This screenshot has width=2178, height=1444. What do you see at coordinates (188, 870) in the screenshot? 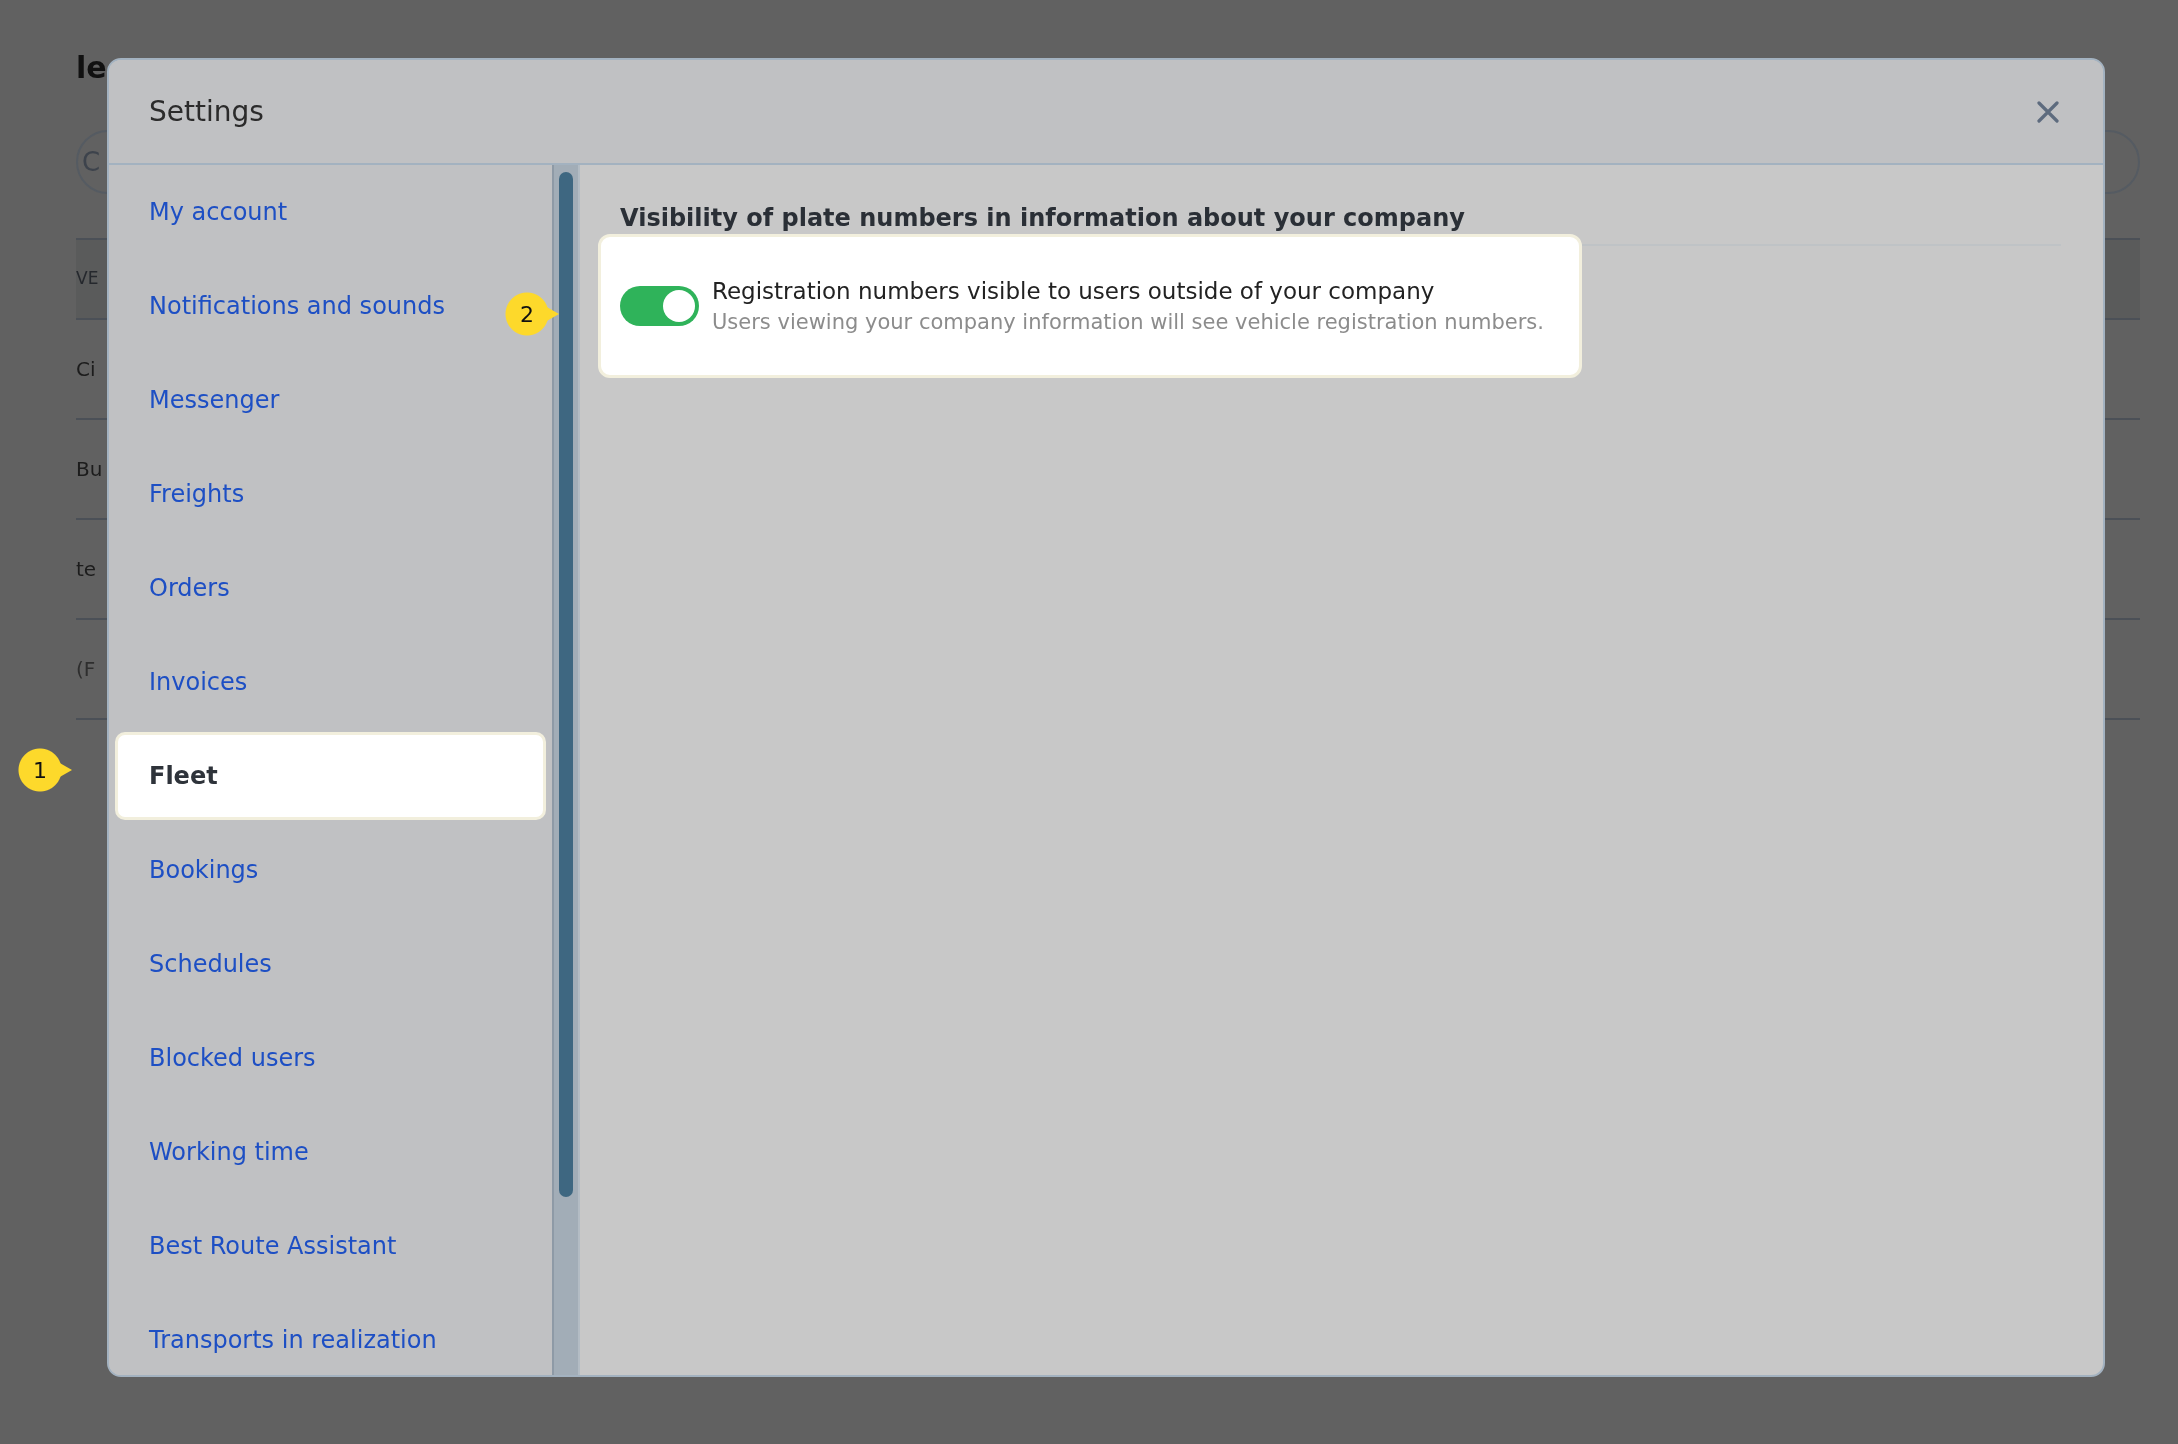
I see `sidebar-item: Bookings` at bounding box center [188, 870].